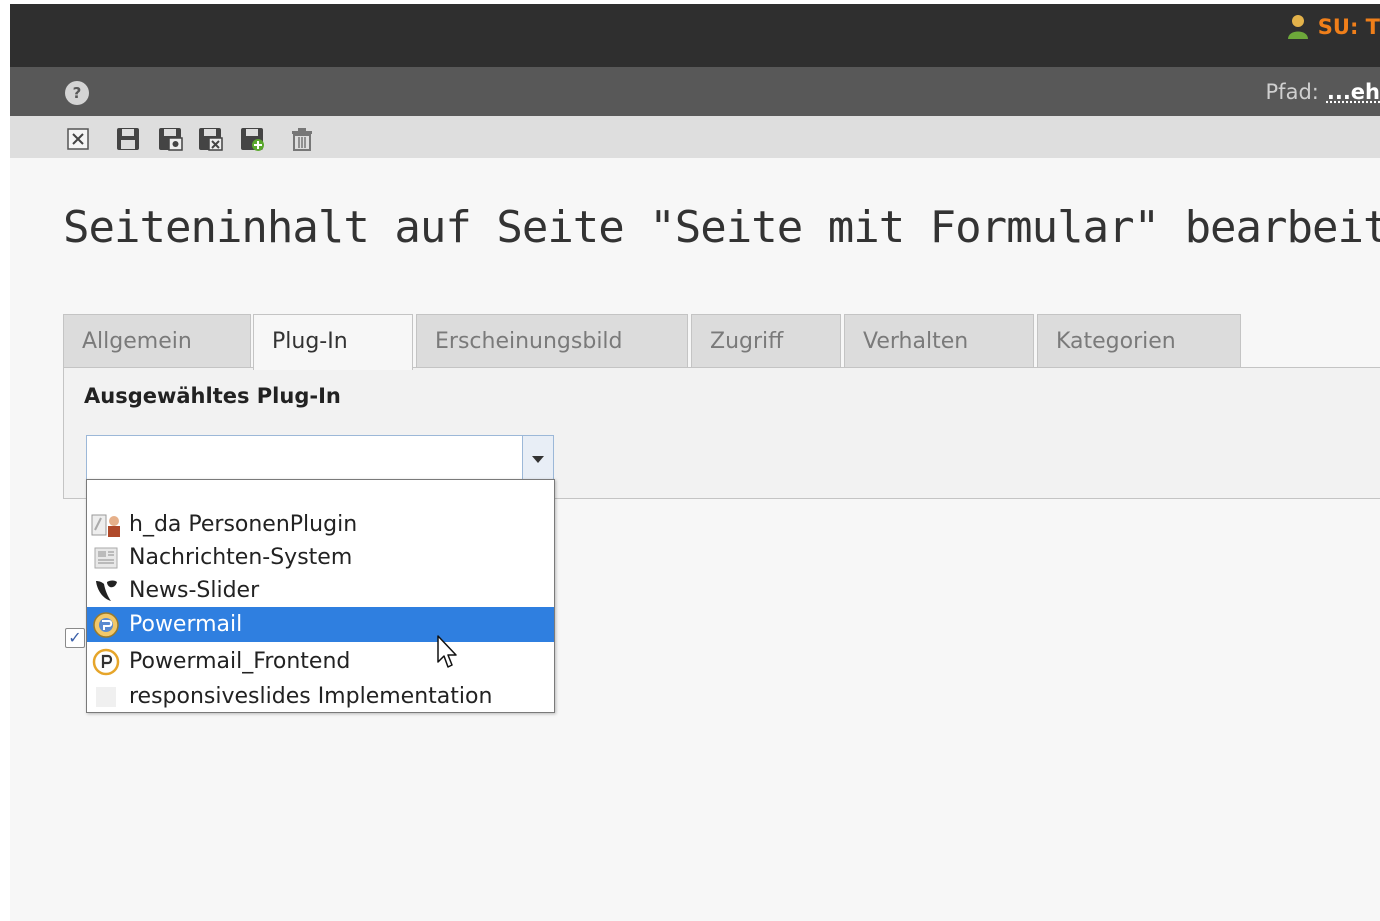 The image size is (1380, 921). Describe the element at coordinates (552, 340) in the screenshot. I see `tab-erscheinungsbild: Erscheinungsbild` at that location.